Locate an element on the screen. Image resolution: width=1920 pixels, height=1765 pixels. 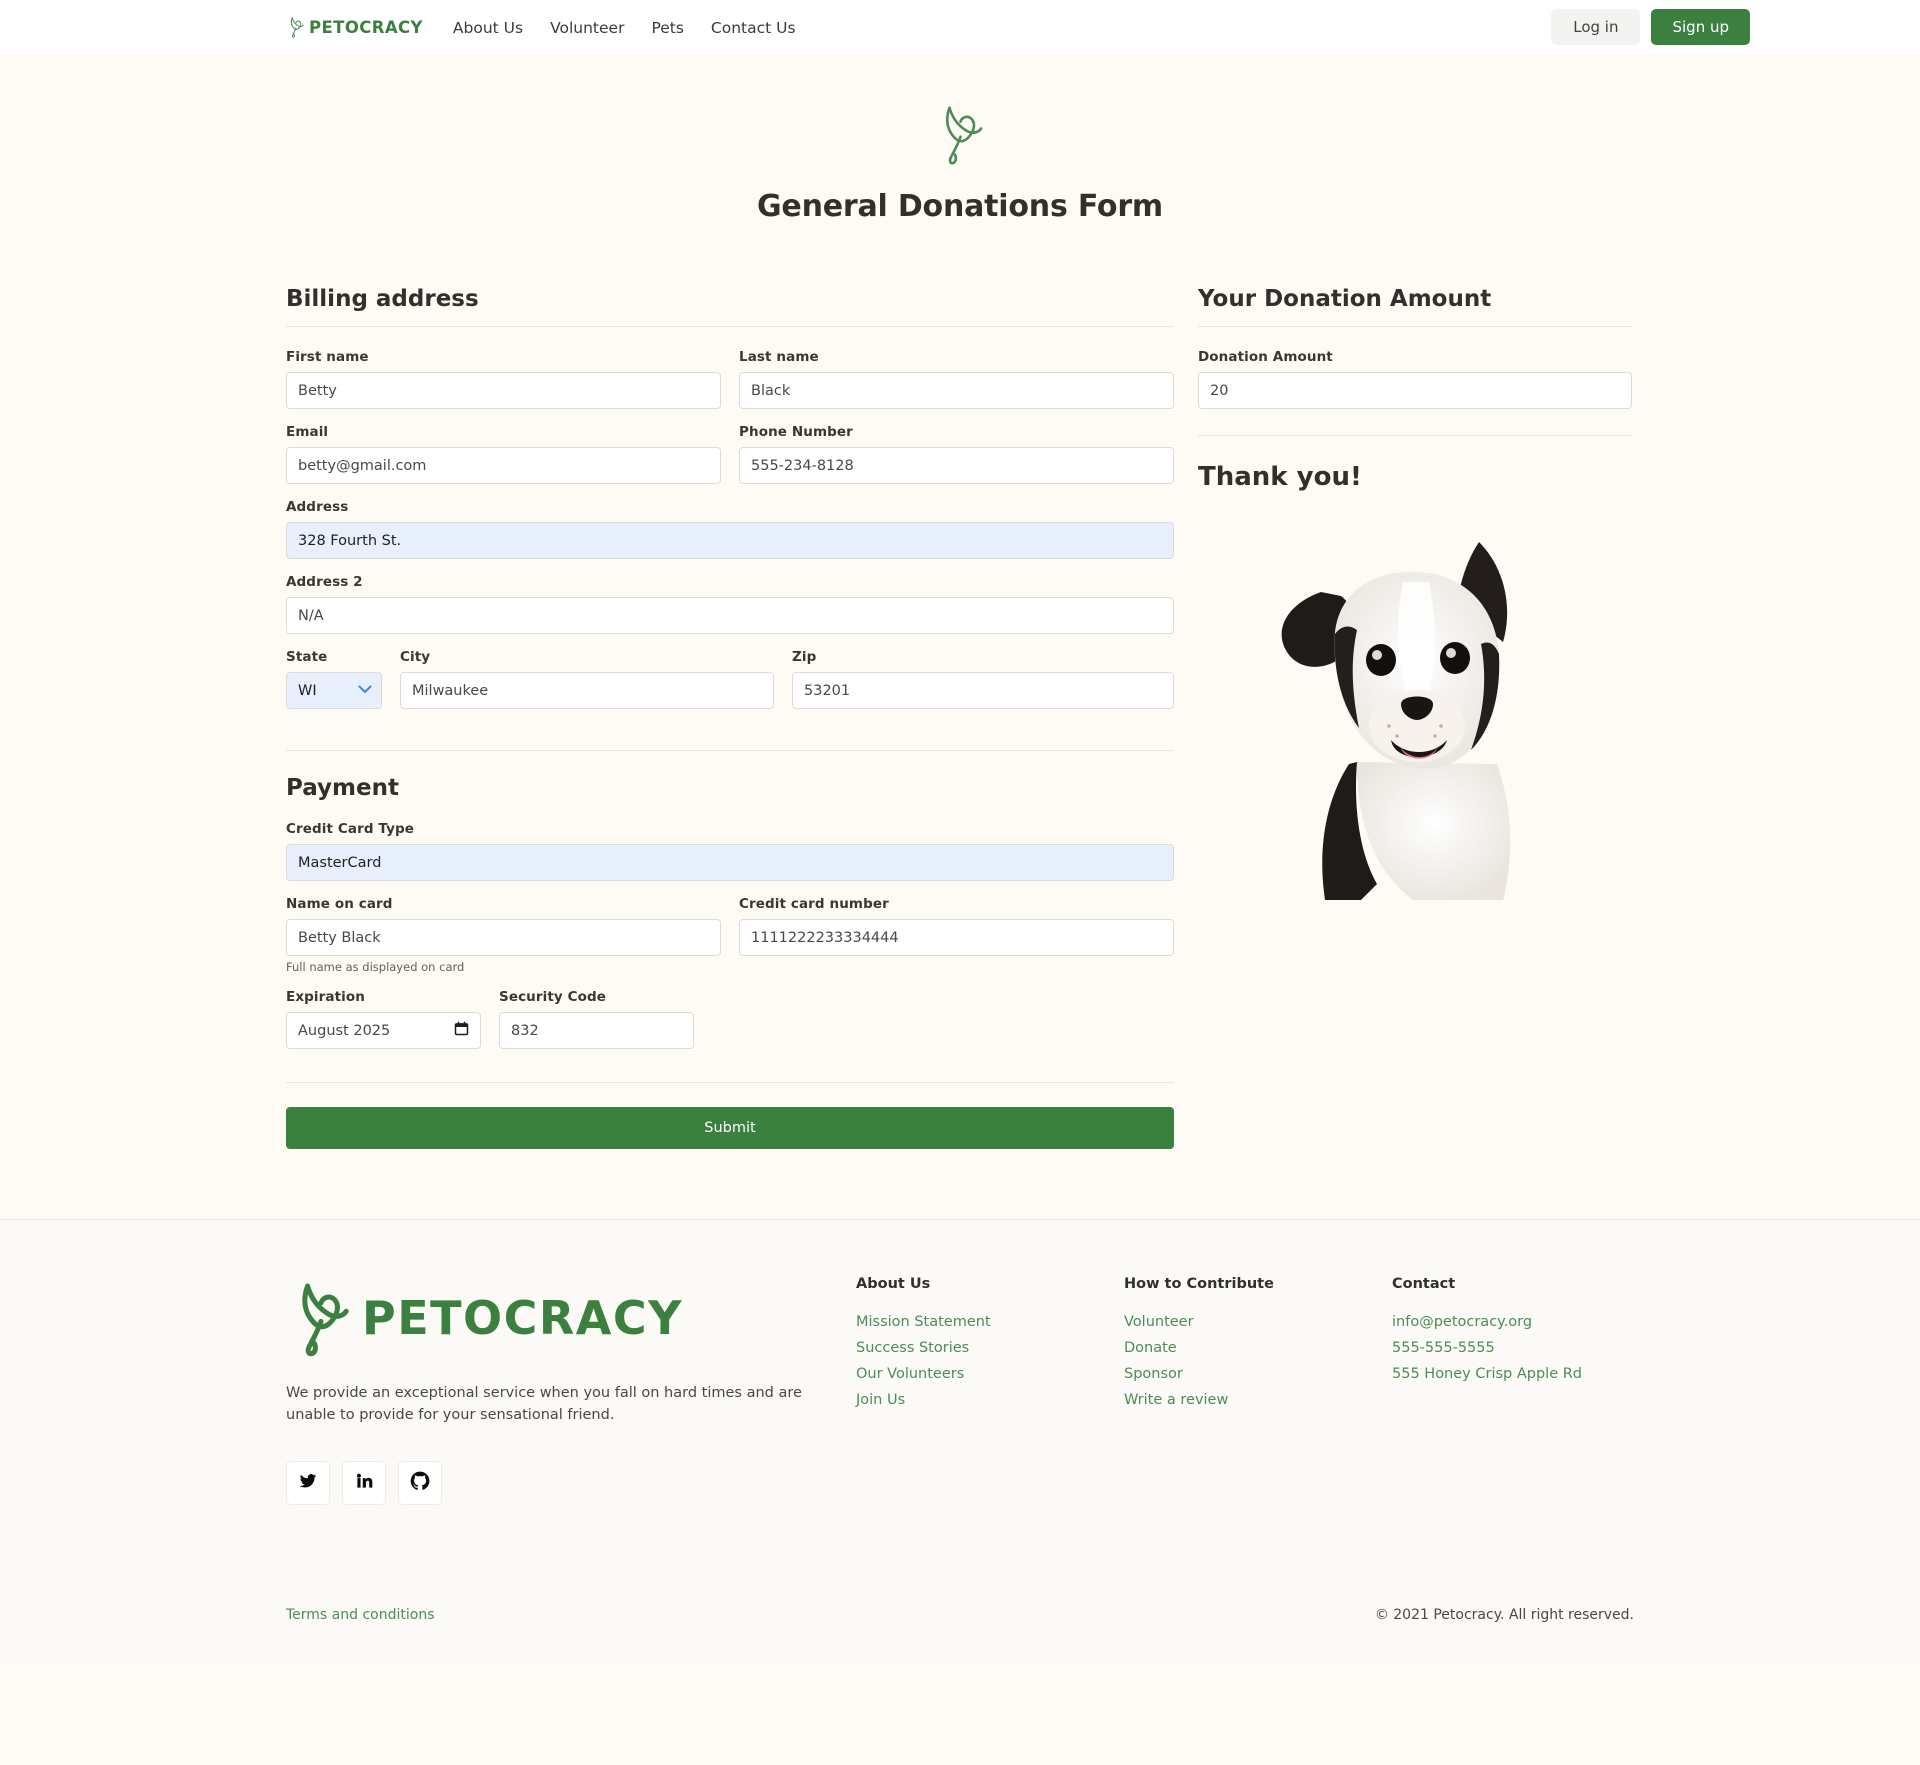
phone-input: 555-234-8128 is located at coordinates (956, 465).